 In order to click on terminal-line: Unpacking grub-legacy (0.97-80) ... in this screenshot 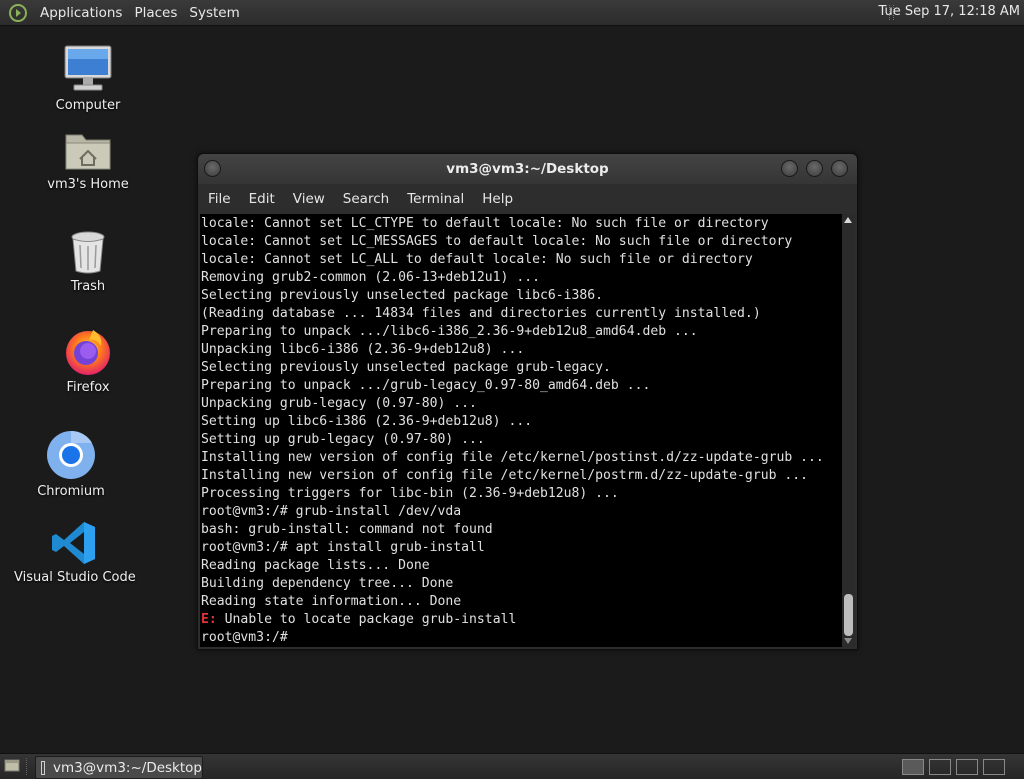, I will do `click(339, 403)`.